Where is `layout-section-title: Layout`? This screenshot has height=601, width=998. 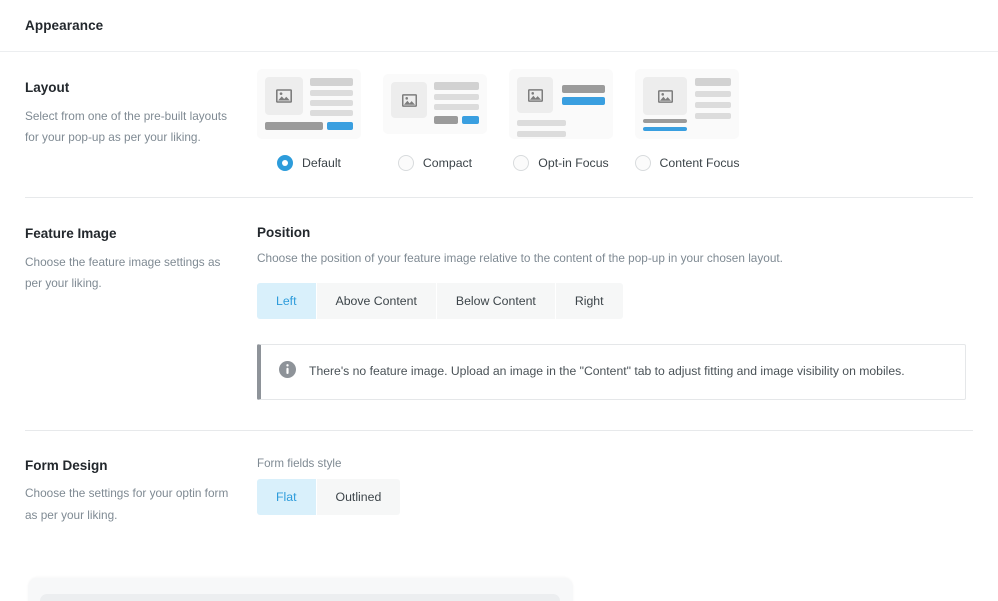
layout-section-title: Layout is located at coordinates (47, 87).